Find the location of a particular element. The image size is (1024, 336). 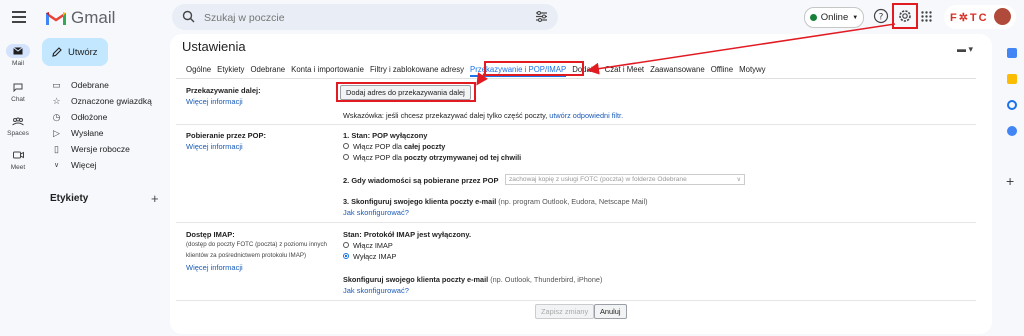

tab-highlight-box is located at coordinates (534, 68).